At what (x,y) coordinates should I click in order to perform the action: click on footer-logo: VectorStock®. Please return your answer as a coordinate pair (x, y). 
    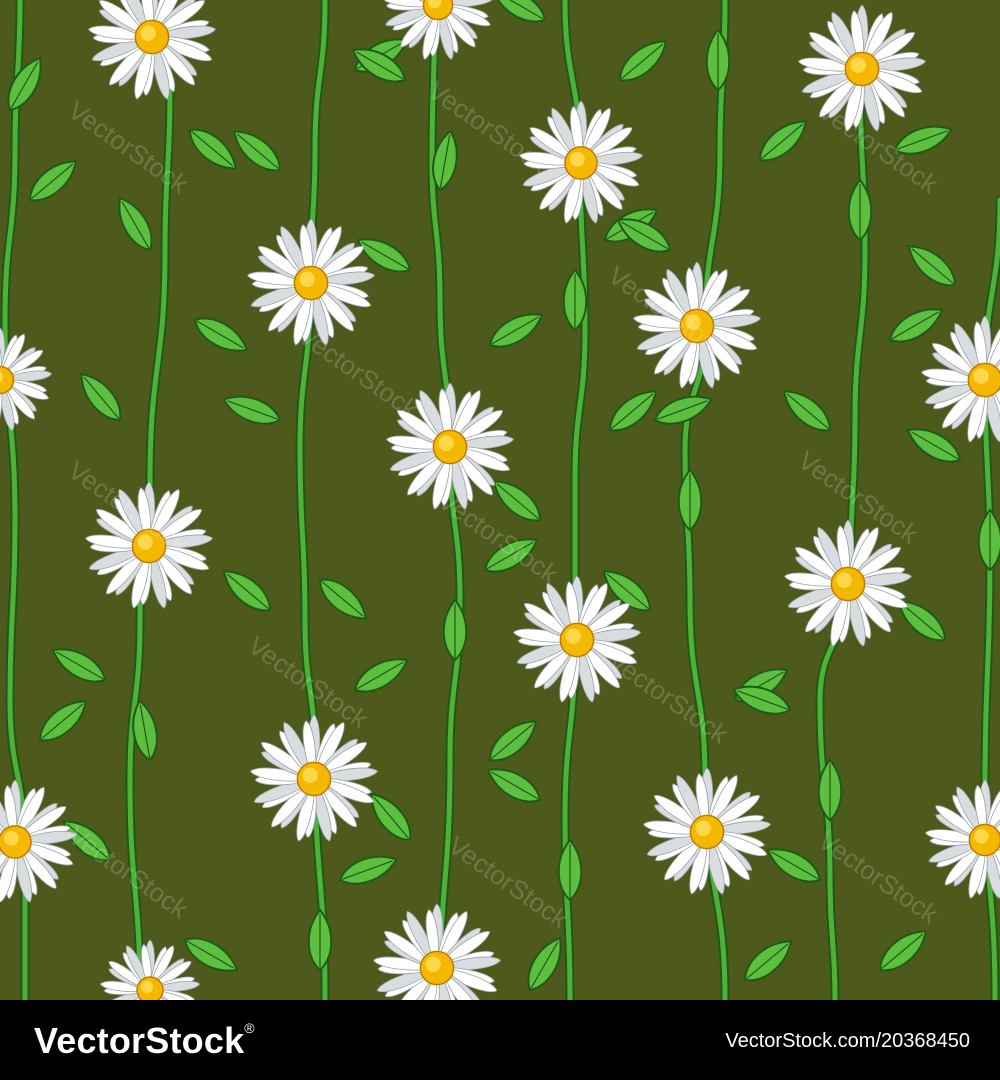
    Looking at the image, I should click on (144, 1041).